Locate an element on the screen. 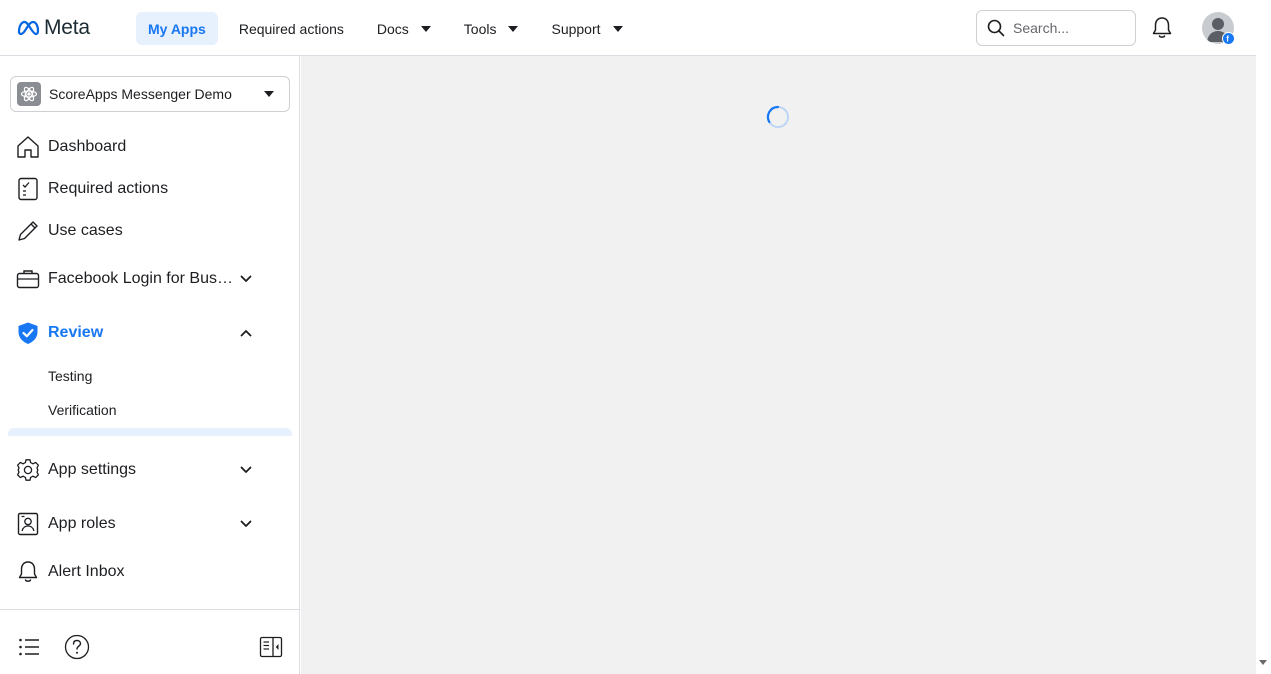 Image resolution: width=1271 pixels, height=674 pixels. sidebar-item-use-cases: Use cases is located at coordinates (150, 231).